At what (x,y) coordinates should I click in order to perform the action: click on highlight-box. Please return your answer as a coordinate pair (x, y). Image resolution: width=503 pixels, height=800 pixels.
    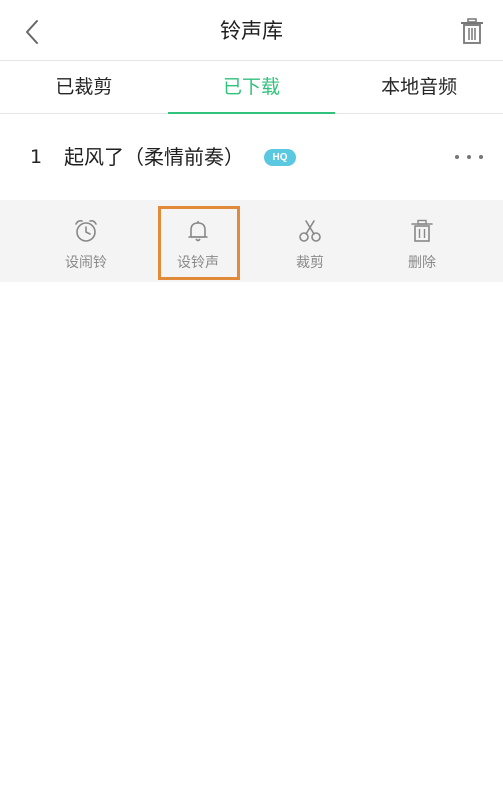
    Looking at the image, I should click on (199, 243).